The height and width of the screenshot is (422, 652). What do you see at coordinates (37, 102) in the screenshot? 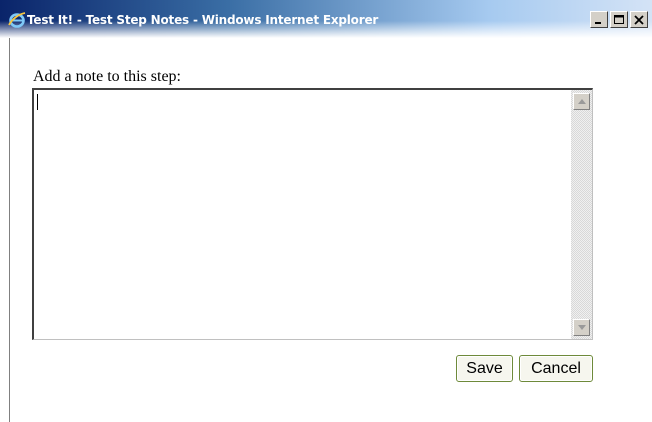
I see `text-caret` at bounding box center [37, 102].